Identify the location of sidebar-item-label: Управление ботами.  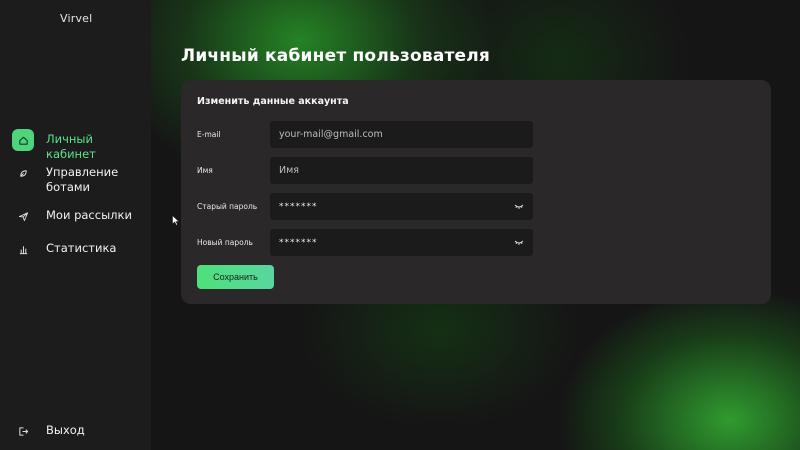
(82, 179).